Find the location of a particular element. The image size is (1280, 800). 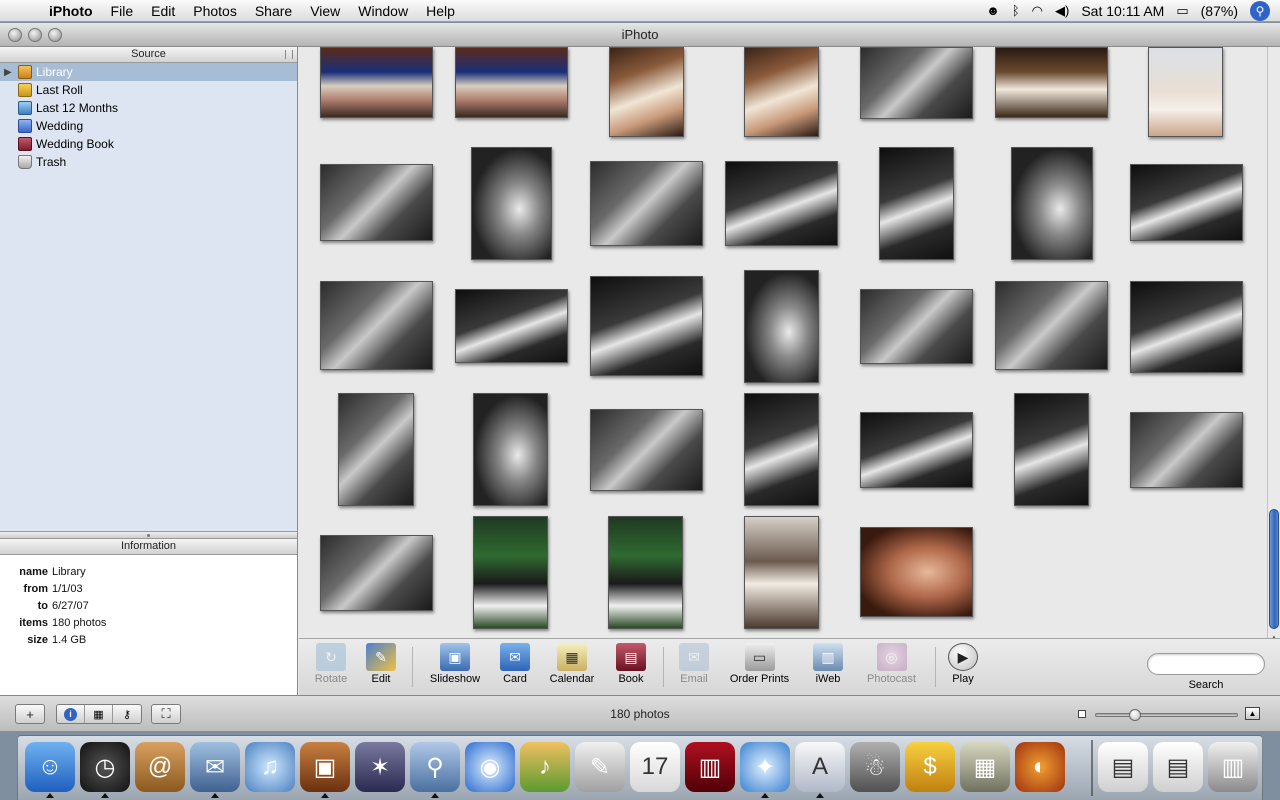

running-indicator is located at coordinates (325, 795).